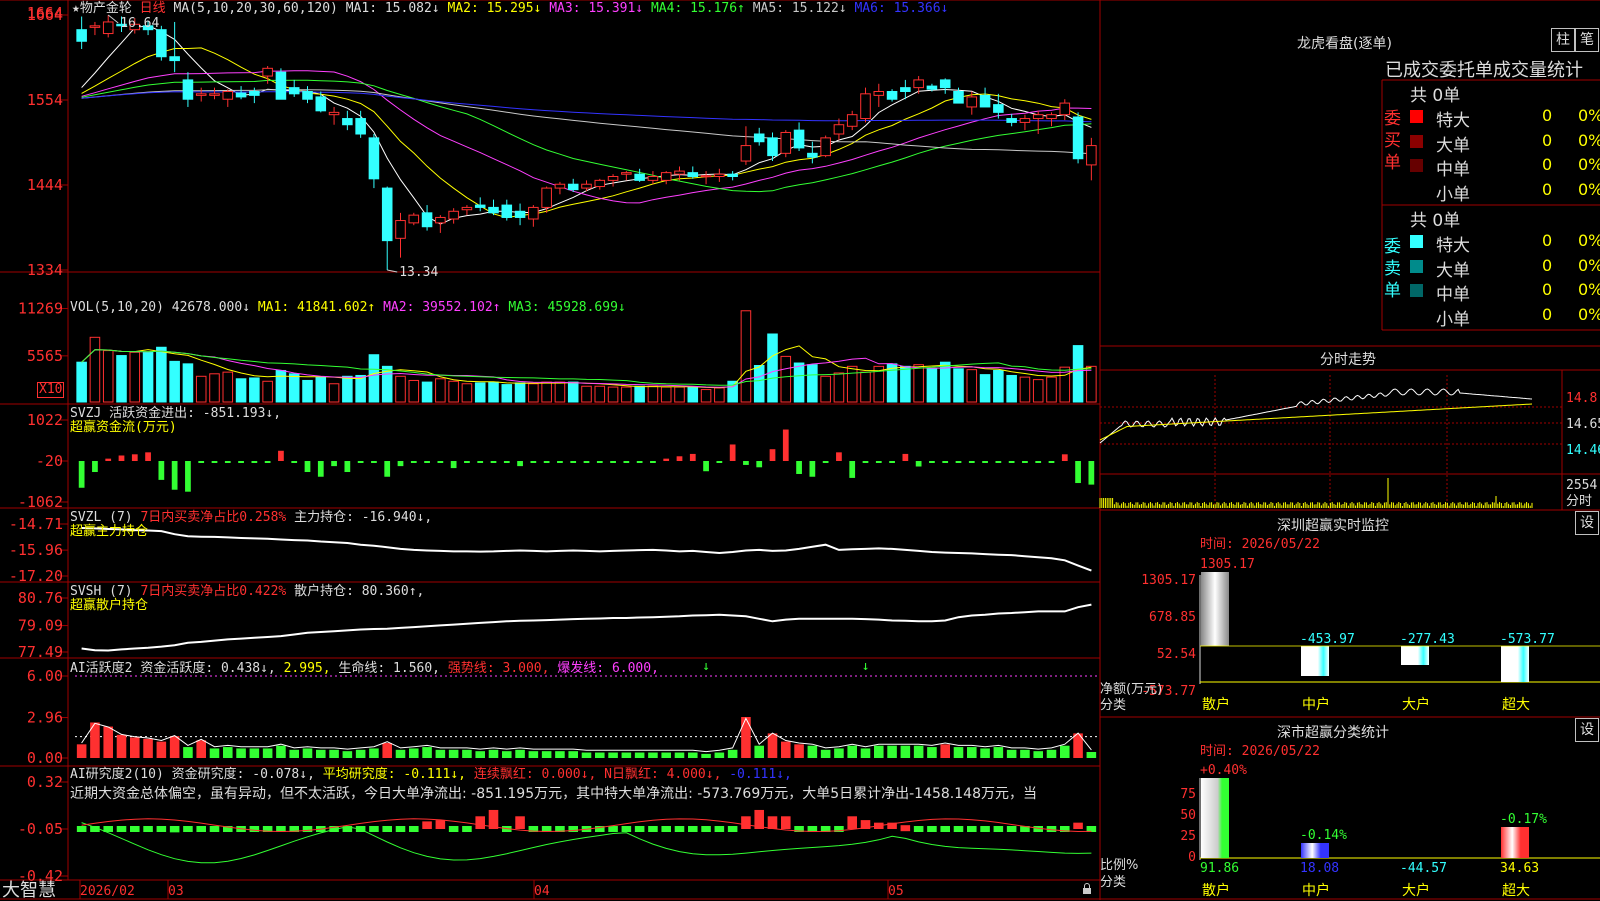 This screenshot has height=901, width=1600. Describe the element at coordinates (175, 413) in the screenshot. I see `svzj-header: SVZJ 活跃资金进出: -851.193↓,` at that location.